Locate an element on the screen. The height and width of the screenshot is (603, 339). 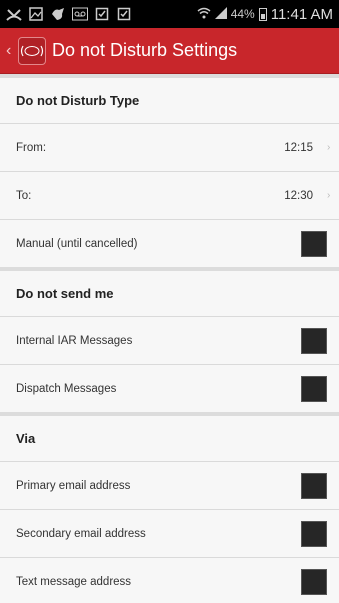
battery-percent: 44% is located at coordinates (242, 14).